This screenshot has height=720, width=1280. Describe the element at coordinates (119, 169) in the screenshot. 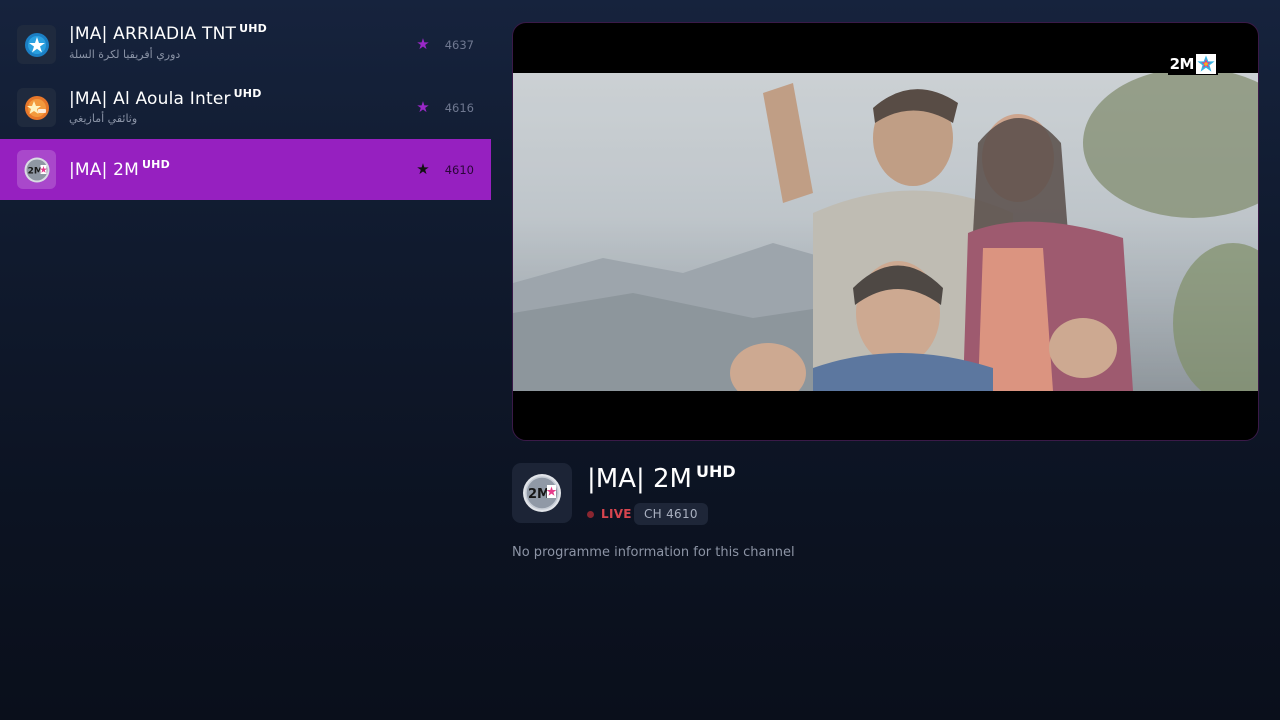

I see `channel-name: |MA| 2M UHD` at that location.